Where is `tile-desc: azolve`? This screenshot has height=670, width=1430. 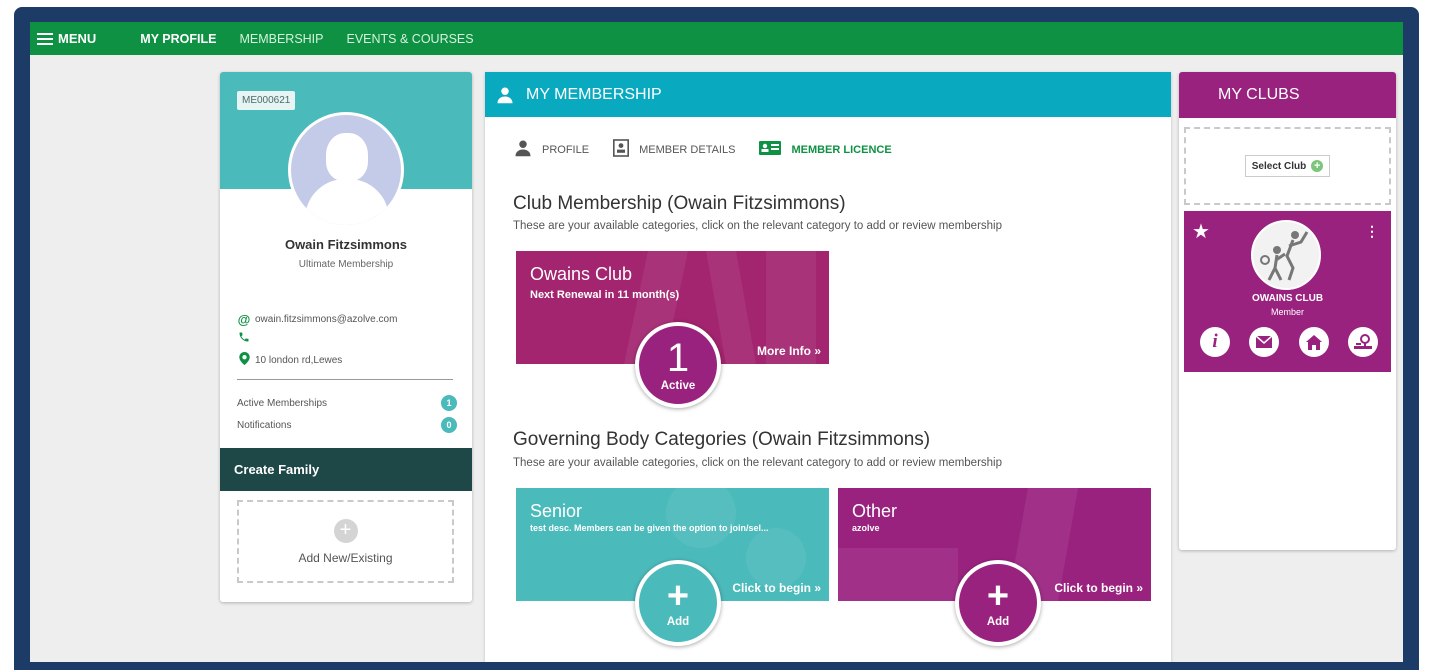
tile-desc: azolve is located at coordinates (866, 528).